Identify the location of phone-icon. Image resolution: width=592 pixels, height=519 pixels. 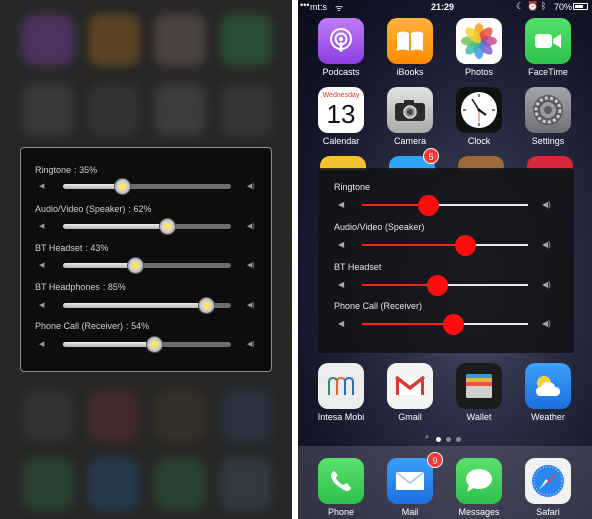
(341, 481).